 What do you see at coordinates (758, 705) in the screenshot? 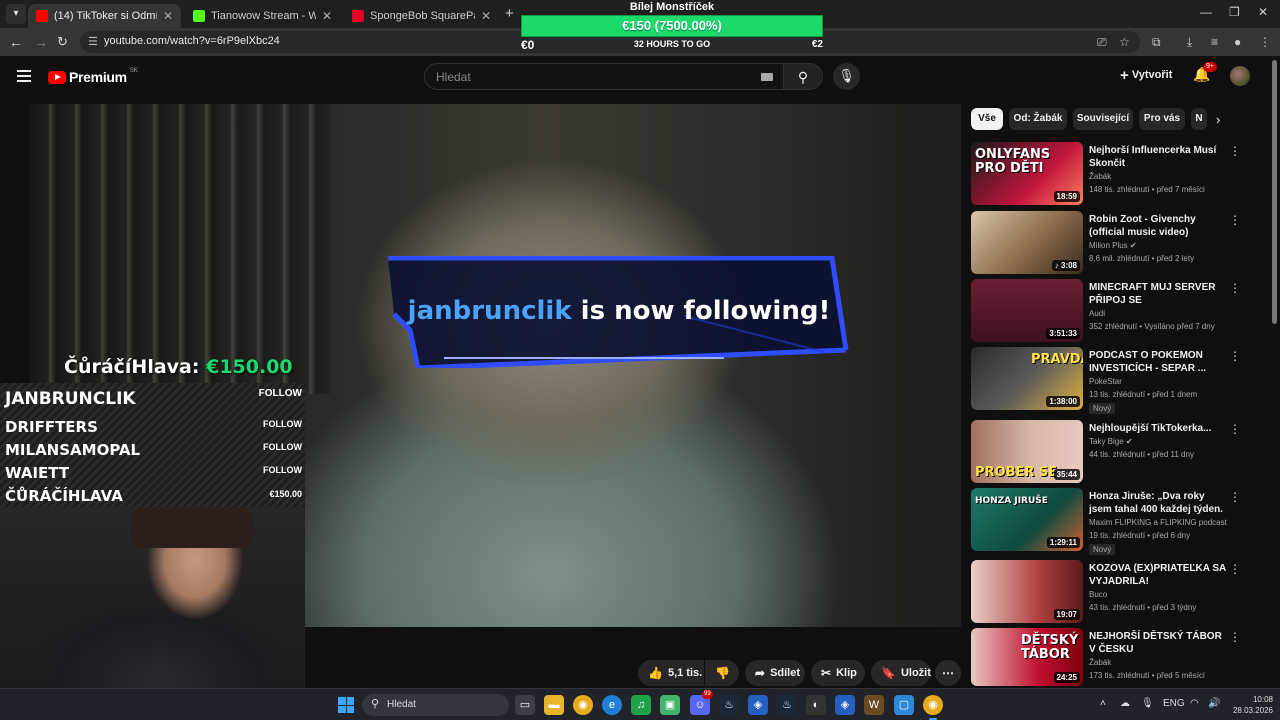
I see `app2-icon: ◈` at bounding box center [758, 705].